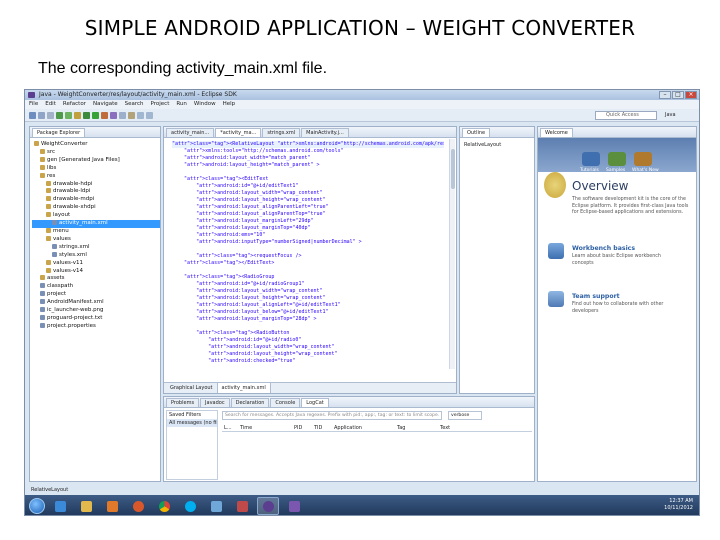  What do you see at coordinates (643, 159) in the screenshot?
I see `whats-new-icon` at bounding box center [643, 159].